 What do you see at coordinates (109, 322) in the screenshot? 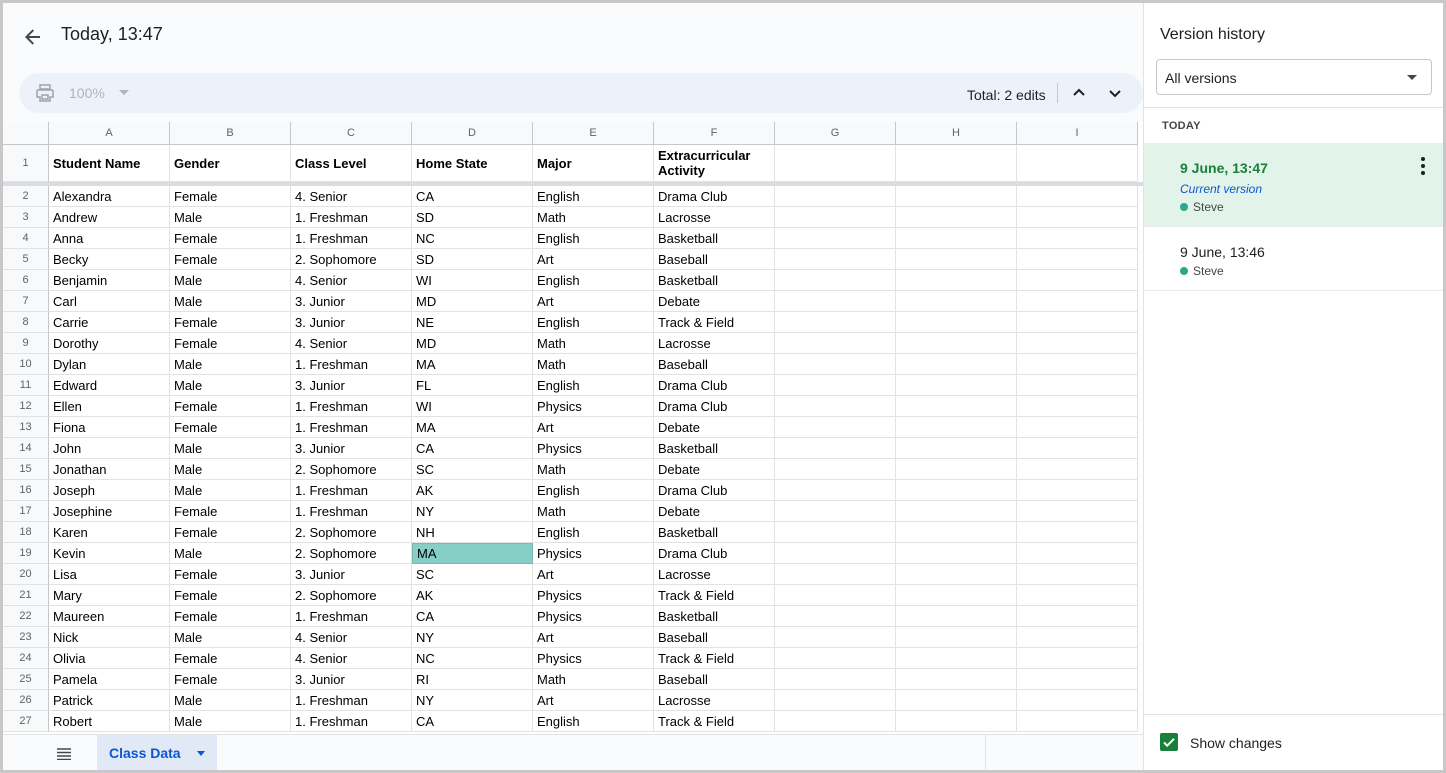
I see `table-cell: Carrie` at bounding box center [109, 322].